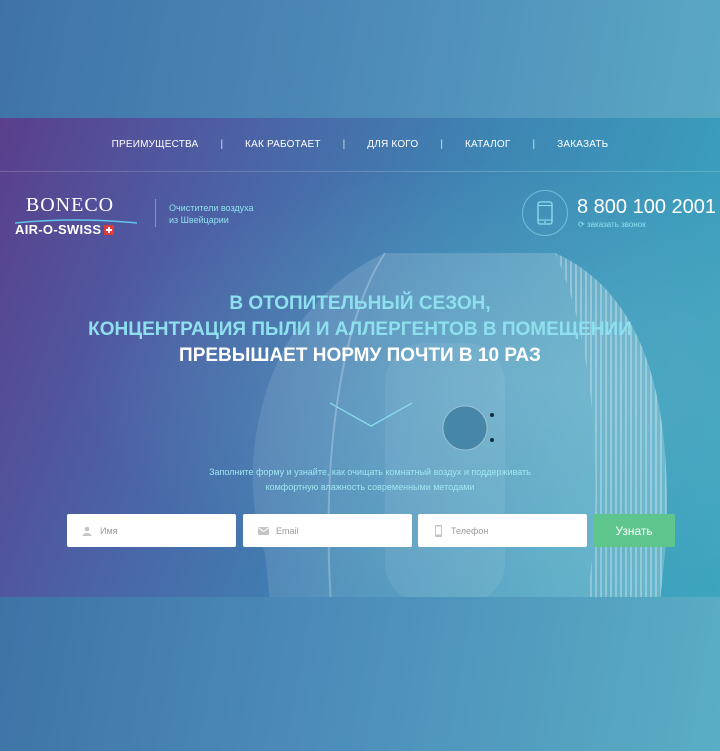 Image resolution: width=720 pixels, height=751 pixels. I want to click on email-field, so click(327, 530).